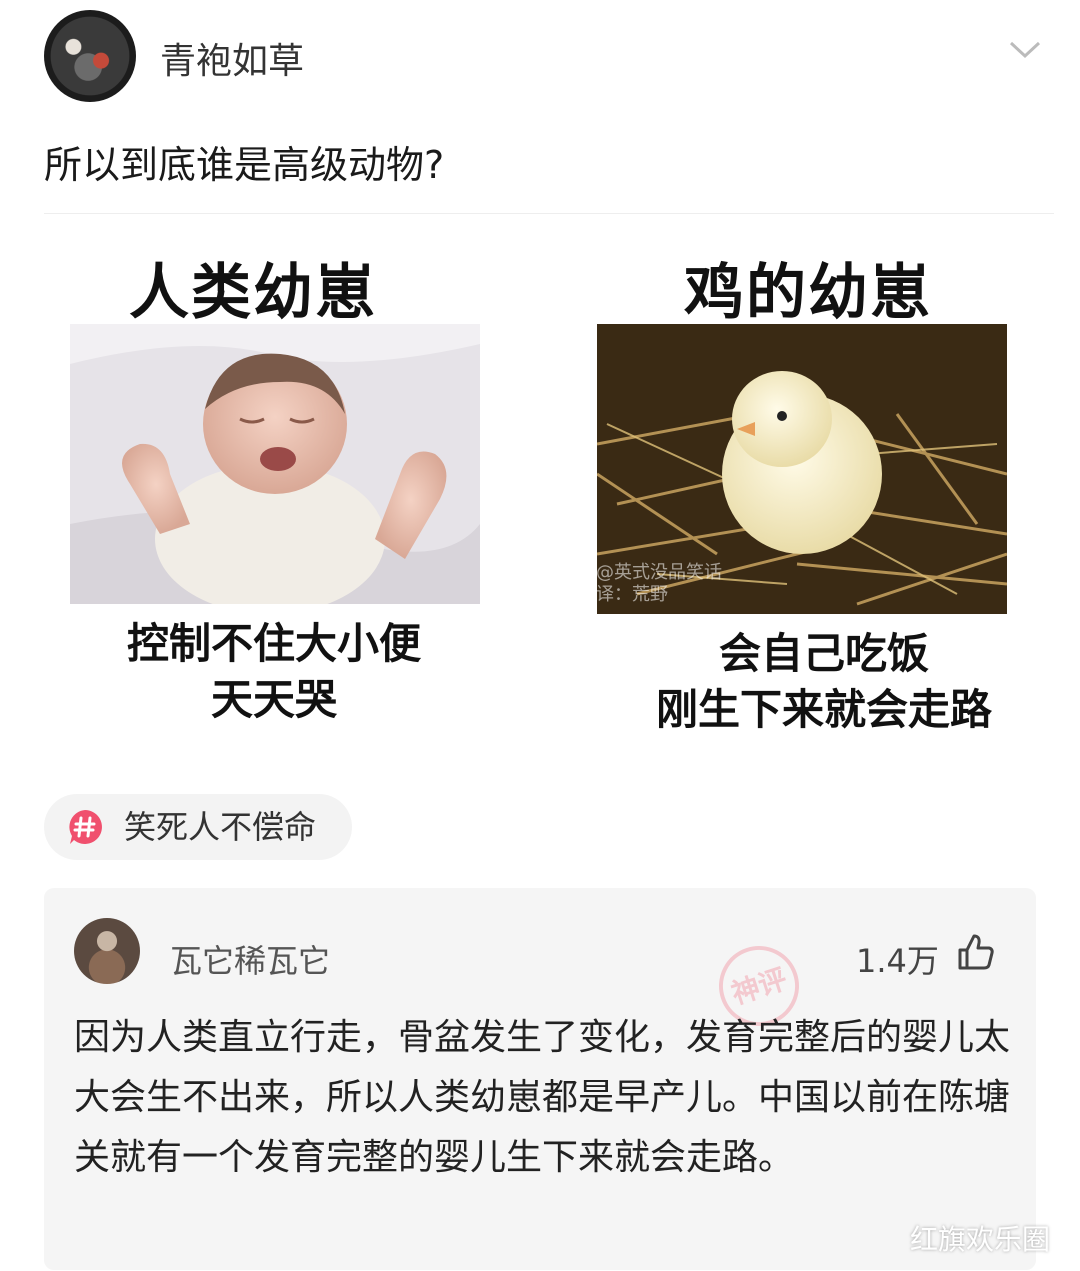  I want to click on topic-tag: 笑死人不偿命, so click(198, 827).